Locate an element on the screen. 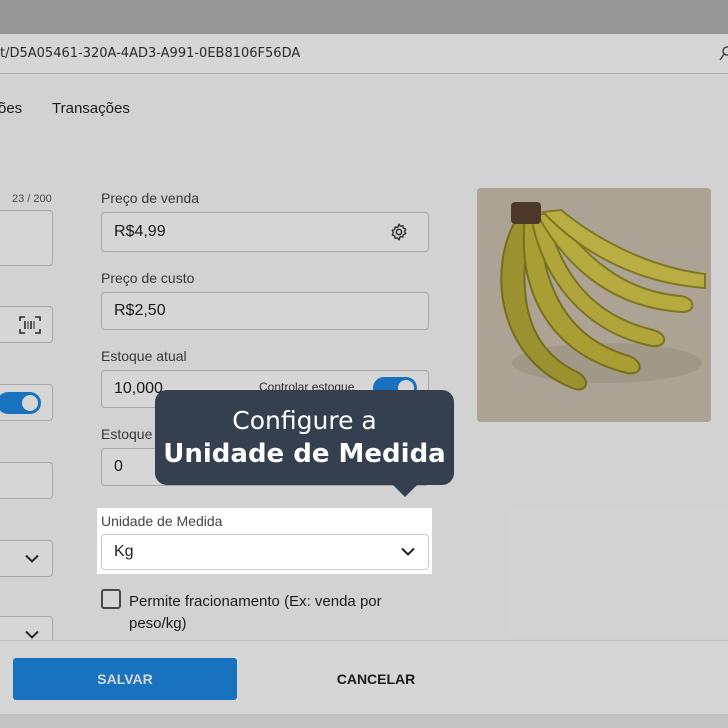  tour-tooltip: Configure a Unidade de Medida is located at coordinates (304, 443).